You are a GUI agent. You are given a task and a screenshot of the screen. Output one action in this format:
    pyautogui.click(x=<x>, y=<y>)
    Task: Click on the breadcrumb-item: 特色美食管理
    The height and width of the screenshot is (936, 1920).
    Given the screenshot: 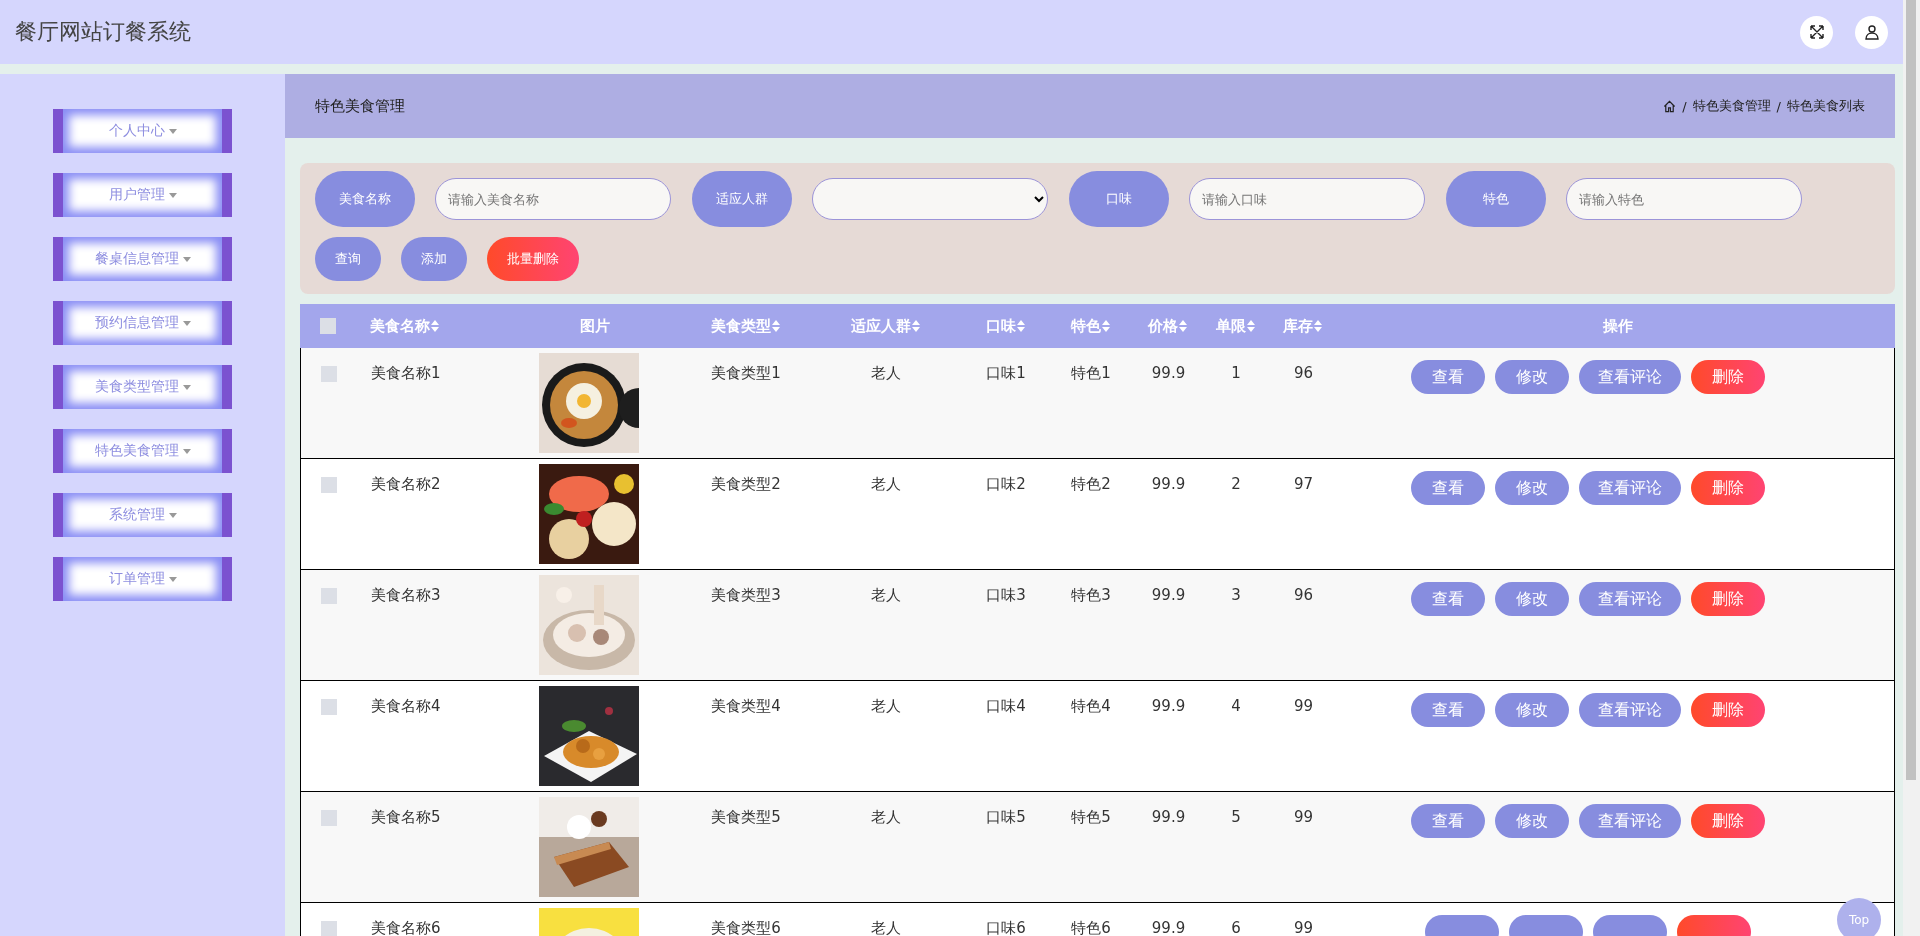 What is the action you would take?
    pyautogui.click(x=1731, y=106)
    